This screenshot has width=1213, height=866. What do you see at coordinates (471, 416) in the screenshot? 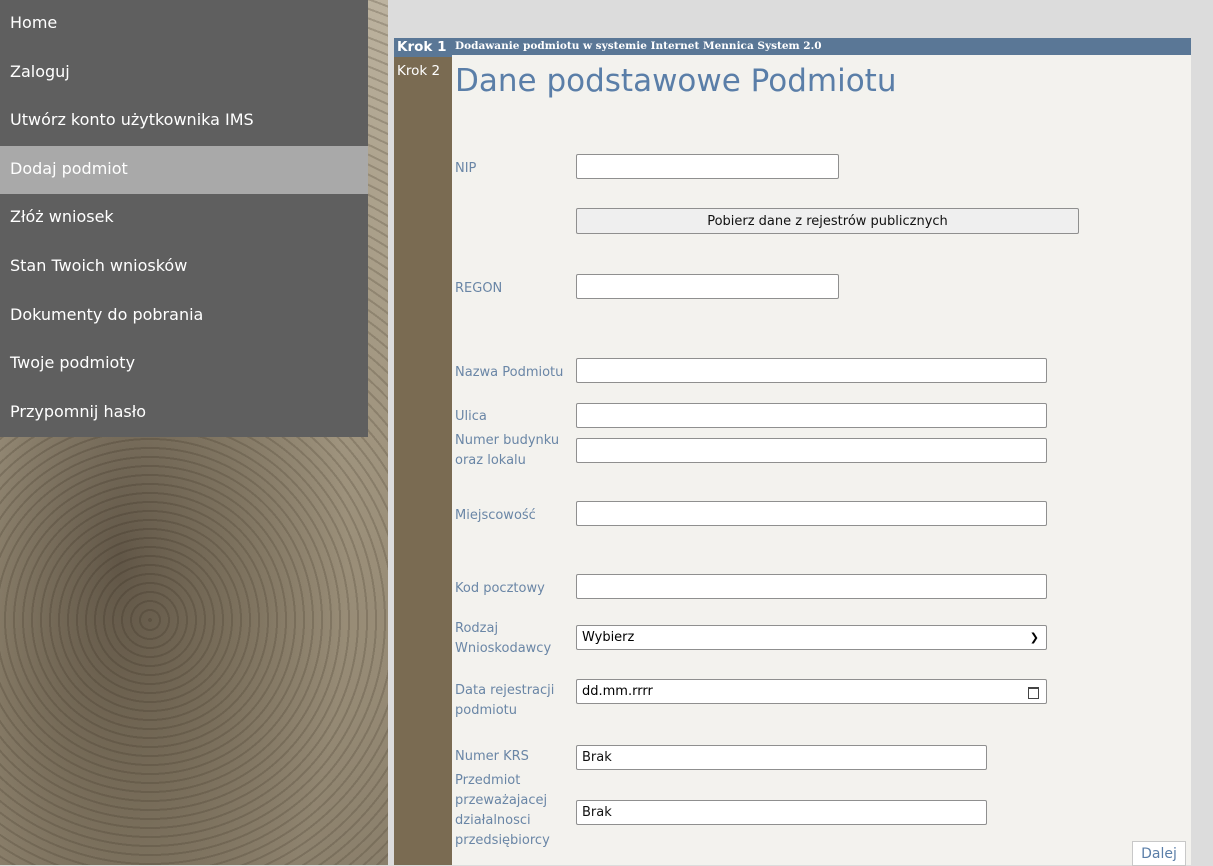
I see `street-label: Ulica` at bounding box center [471, 416].